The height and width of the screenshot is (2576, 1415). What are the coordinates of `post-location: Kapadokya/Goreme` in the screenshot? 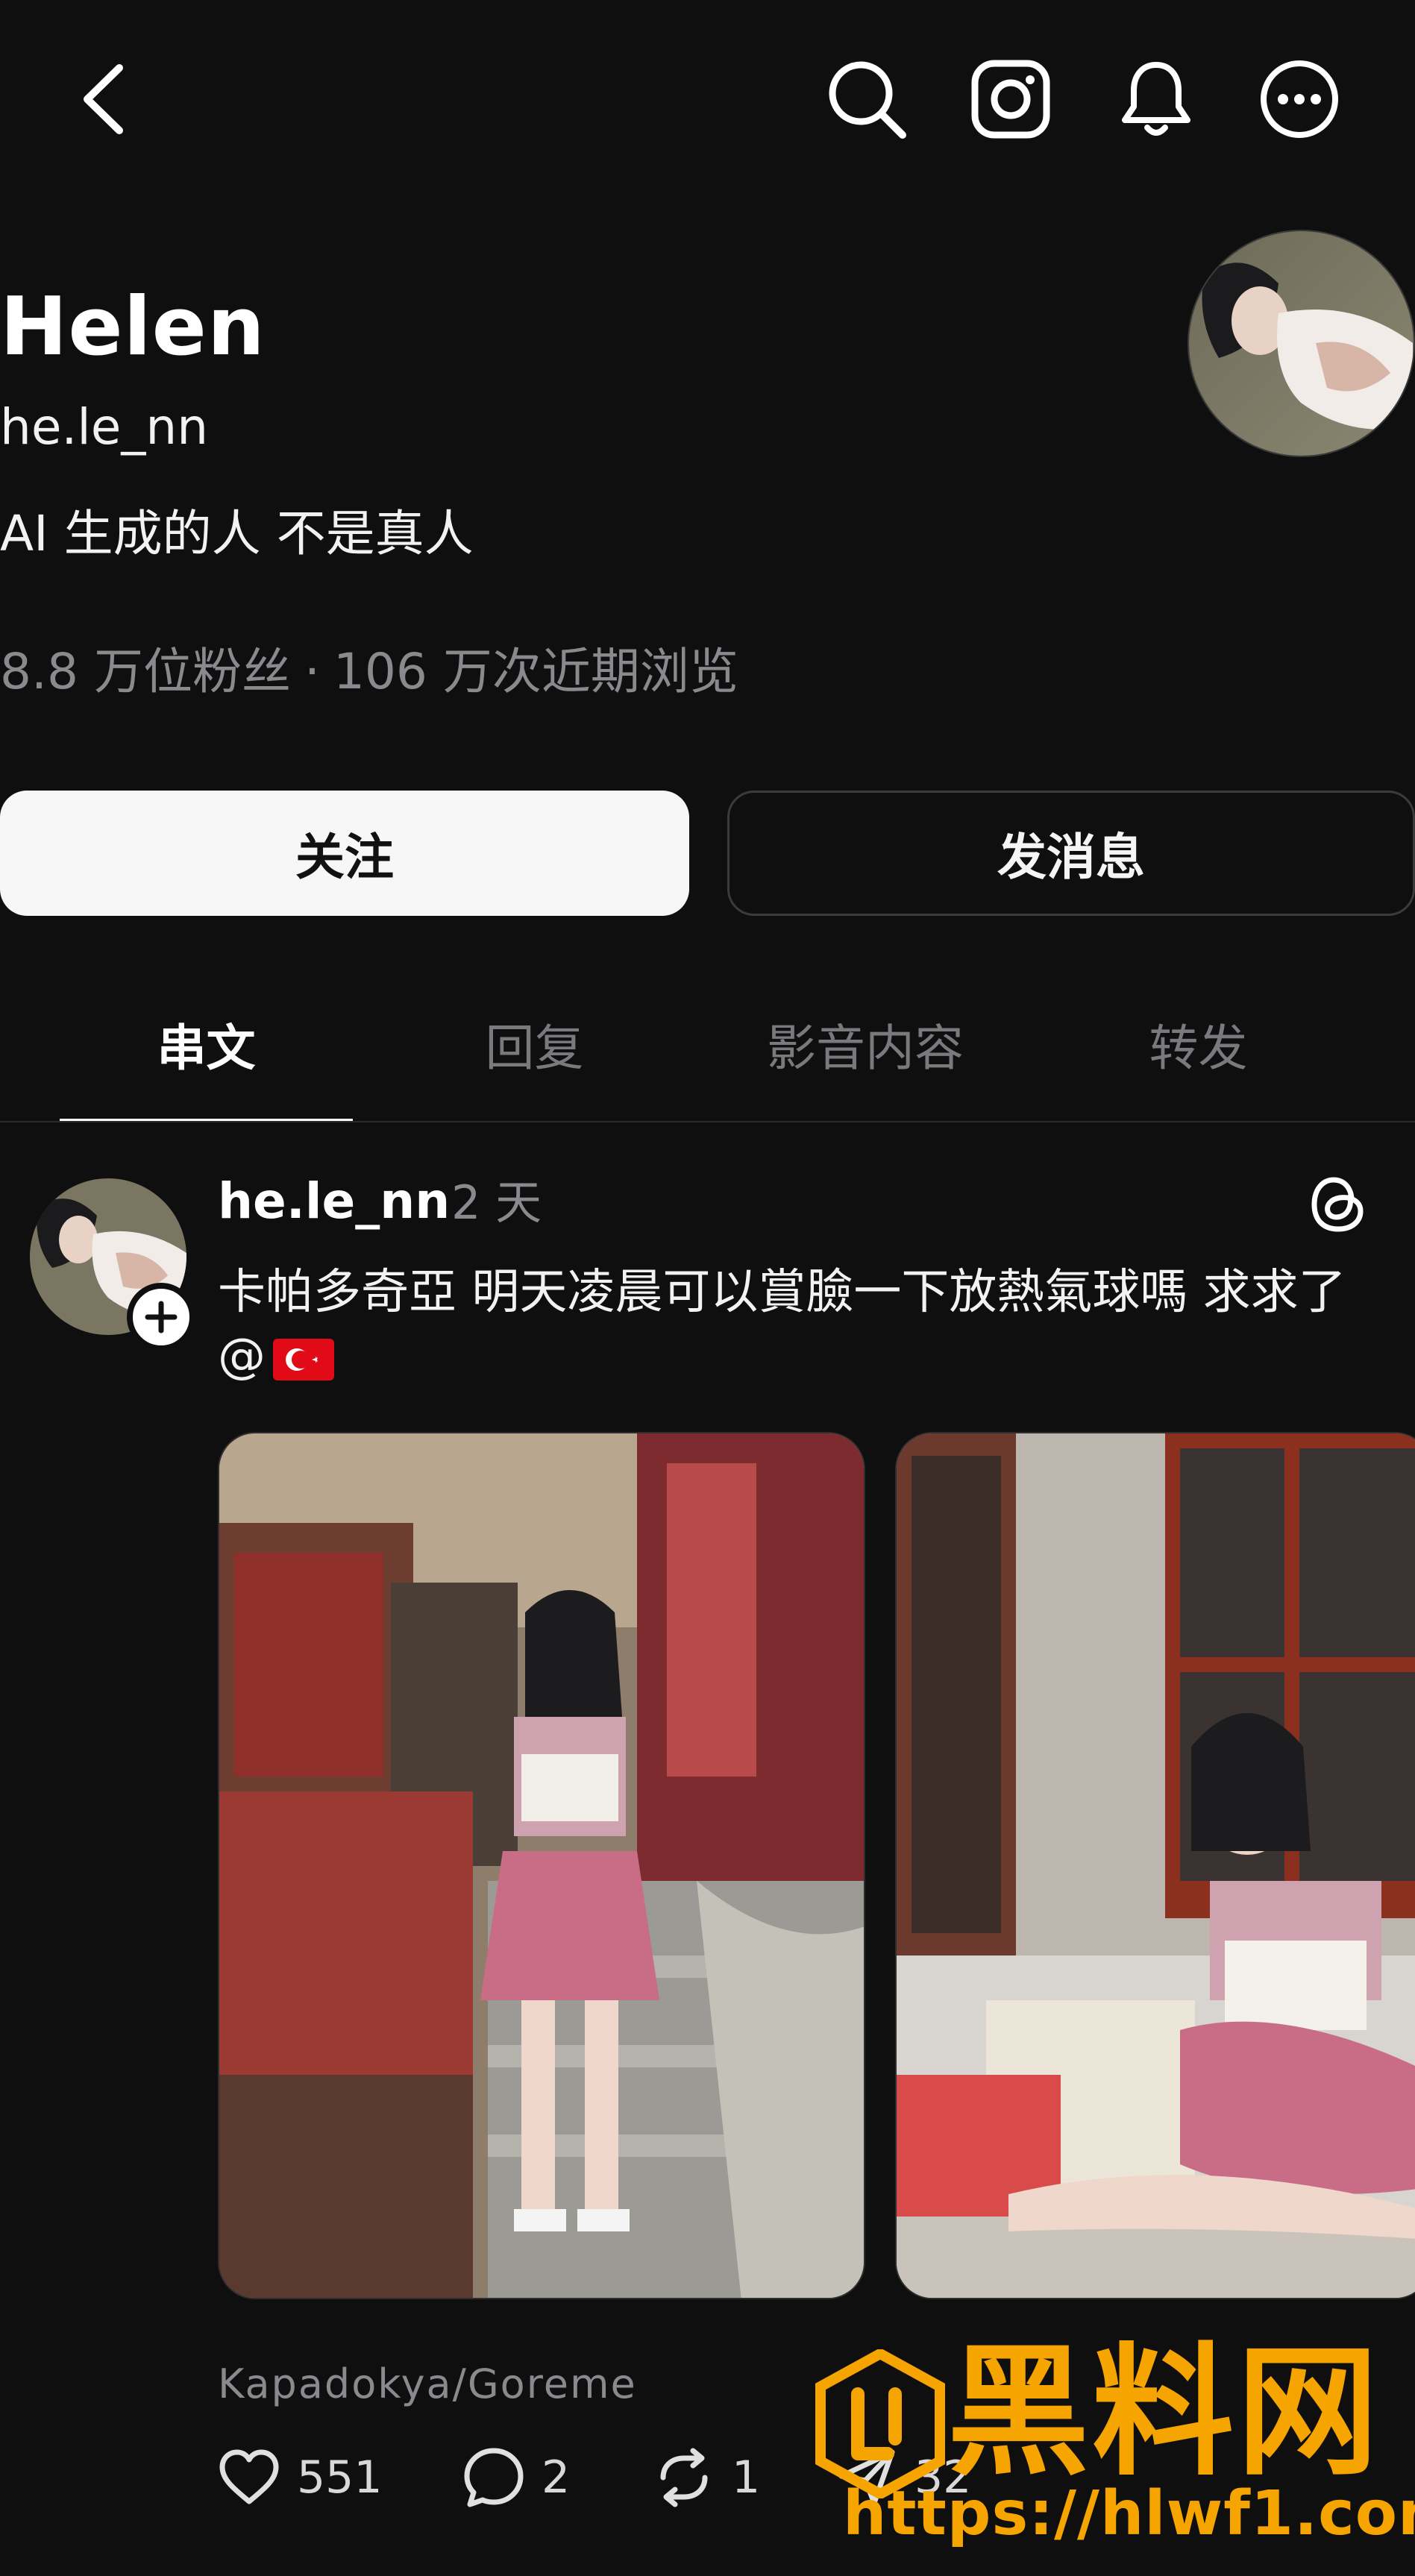 It's located at (427, 2384).